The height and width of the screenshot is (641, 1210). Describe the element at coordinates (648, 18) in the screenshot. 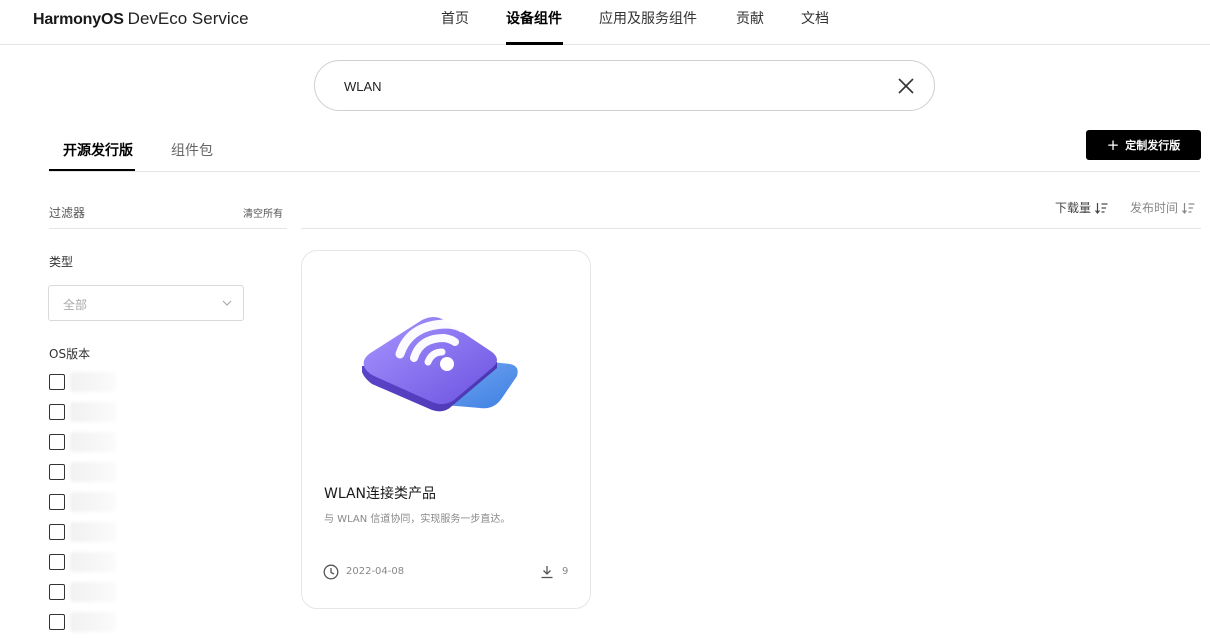

I see `nav-item-app-service-components: 应用及服务组件` at that location.